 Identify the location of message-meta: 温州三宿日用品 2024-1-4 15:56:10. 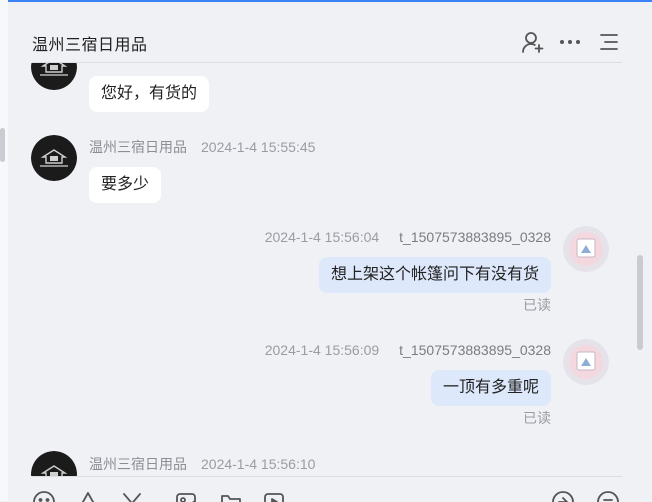
(202, 464).